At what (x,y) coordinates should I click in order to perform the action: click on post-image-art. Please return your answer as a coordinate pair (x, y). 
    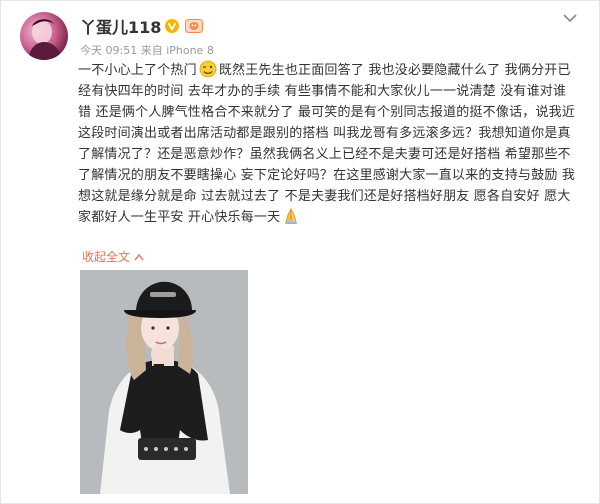
    Looking at the image, I should click on (164, 382).